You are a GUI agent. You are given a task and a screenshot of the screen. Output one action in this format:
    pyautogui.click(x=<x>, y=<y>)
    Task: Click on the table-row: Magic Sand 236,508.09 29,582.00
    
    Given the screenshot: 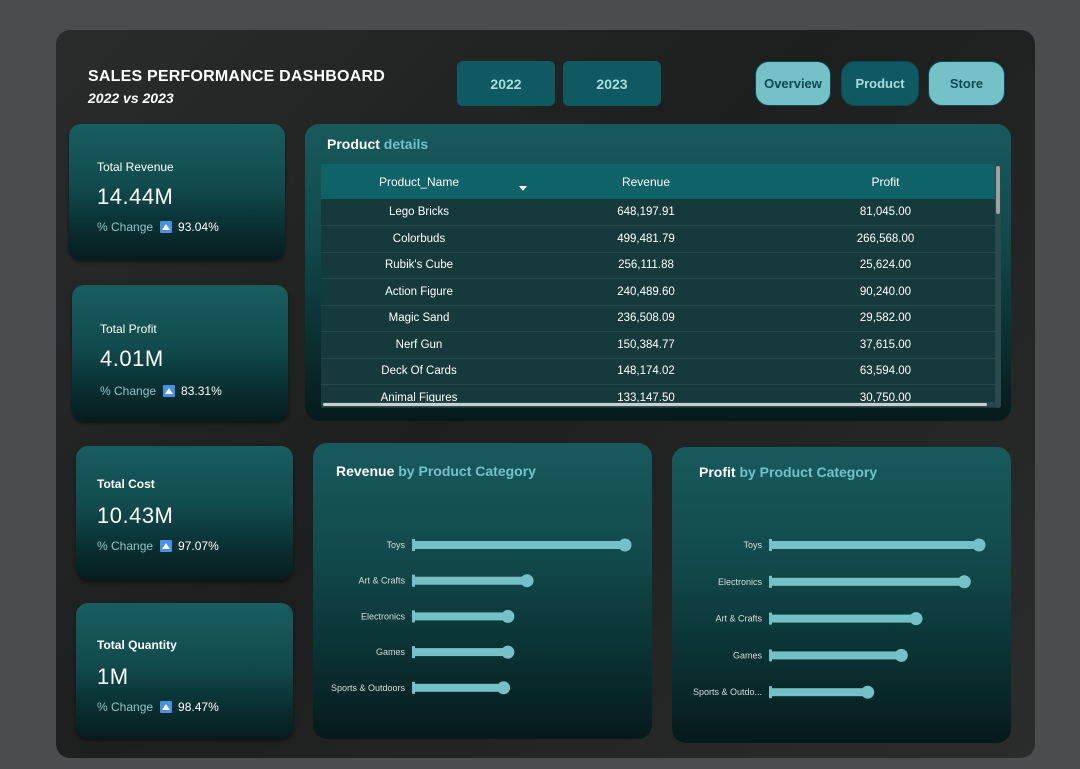 What is the action you would take?
    pyautogui.click(x=658, y=318)
    